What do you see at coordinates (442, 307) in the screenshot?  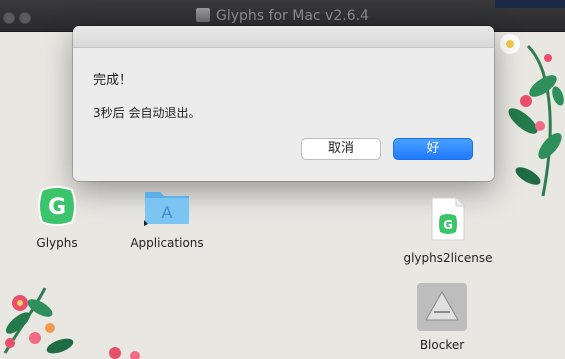 I see `blocker-app-icon` at bounding box center [442, 307].